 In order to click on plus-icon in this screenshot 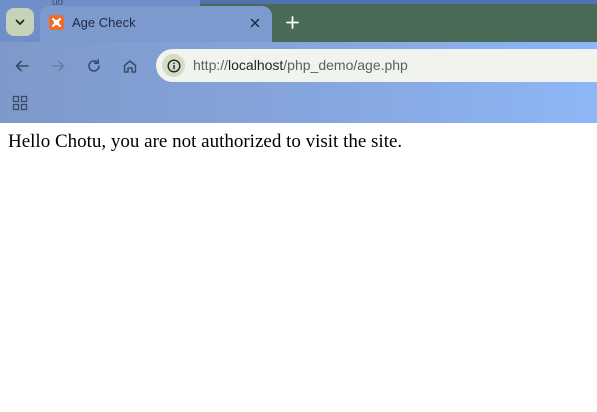, I will do `click(292, 22)`.